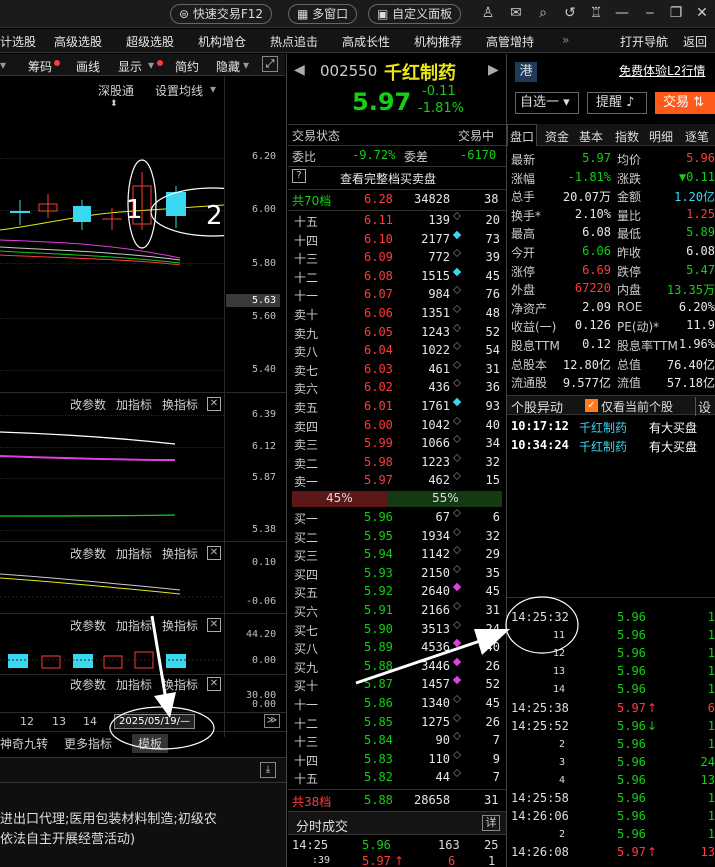 This screenshot has height=867, width=715. What do you see at coordinates (696, 176) in the screenshot?
I see `quote-value: ▼0.11` at bounding box center [696, 176].